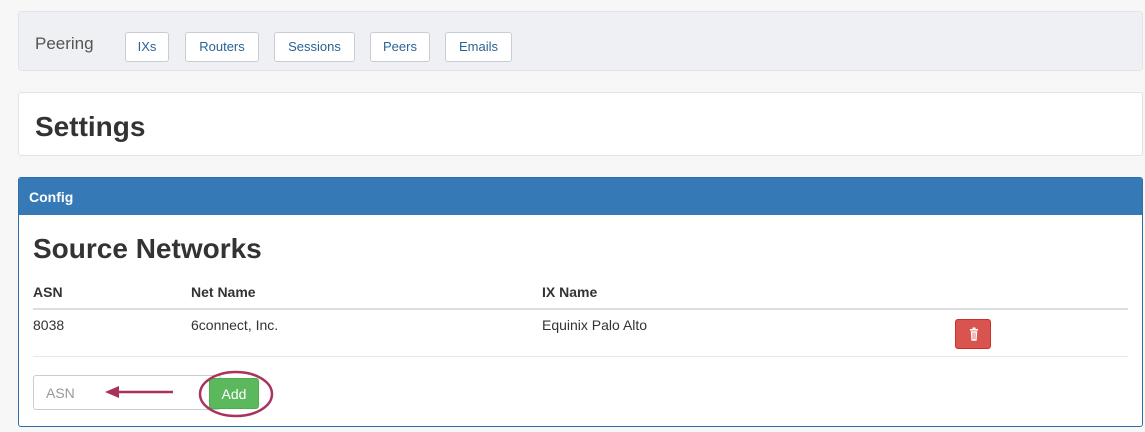  Describe the element at coordinates (127, 392) in the screenshot. I see `asn-input` at that location.